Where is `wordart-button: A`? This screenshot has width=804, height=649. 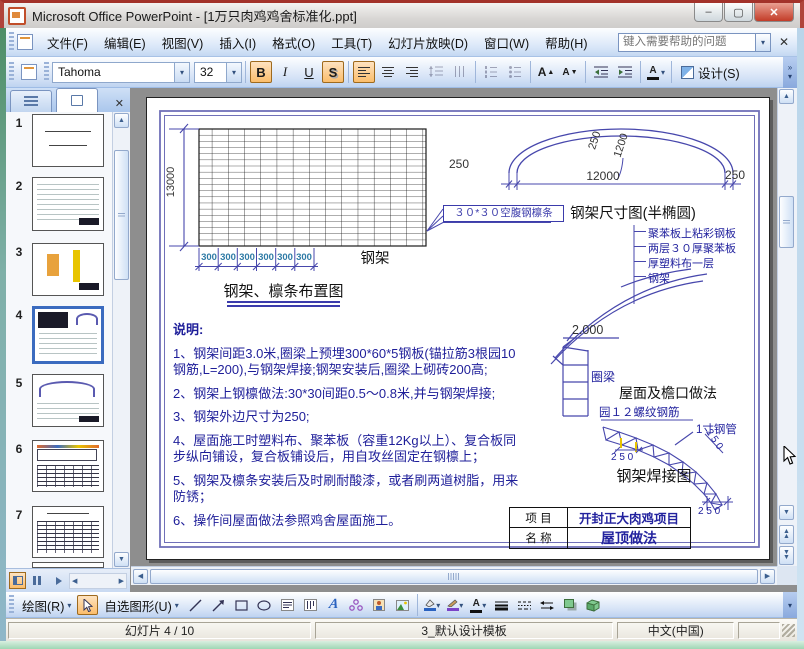
wordart-button: A is located at coordinates (333, 605).